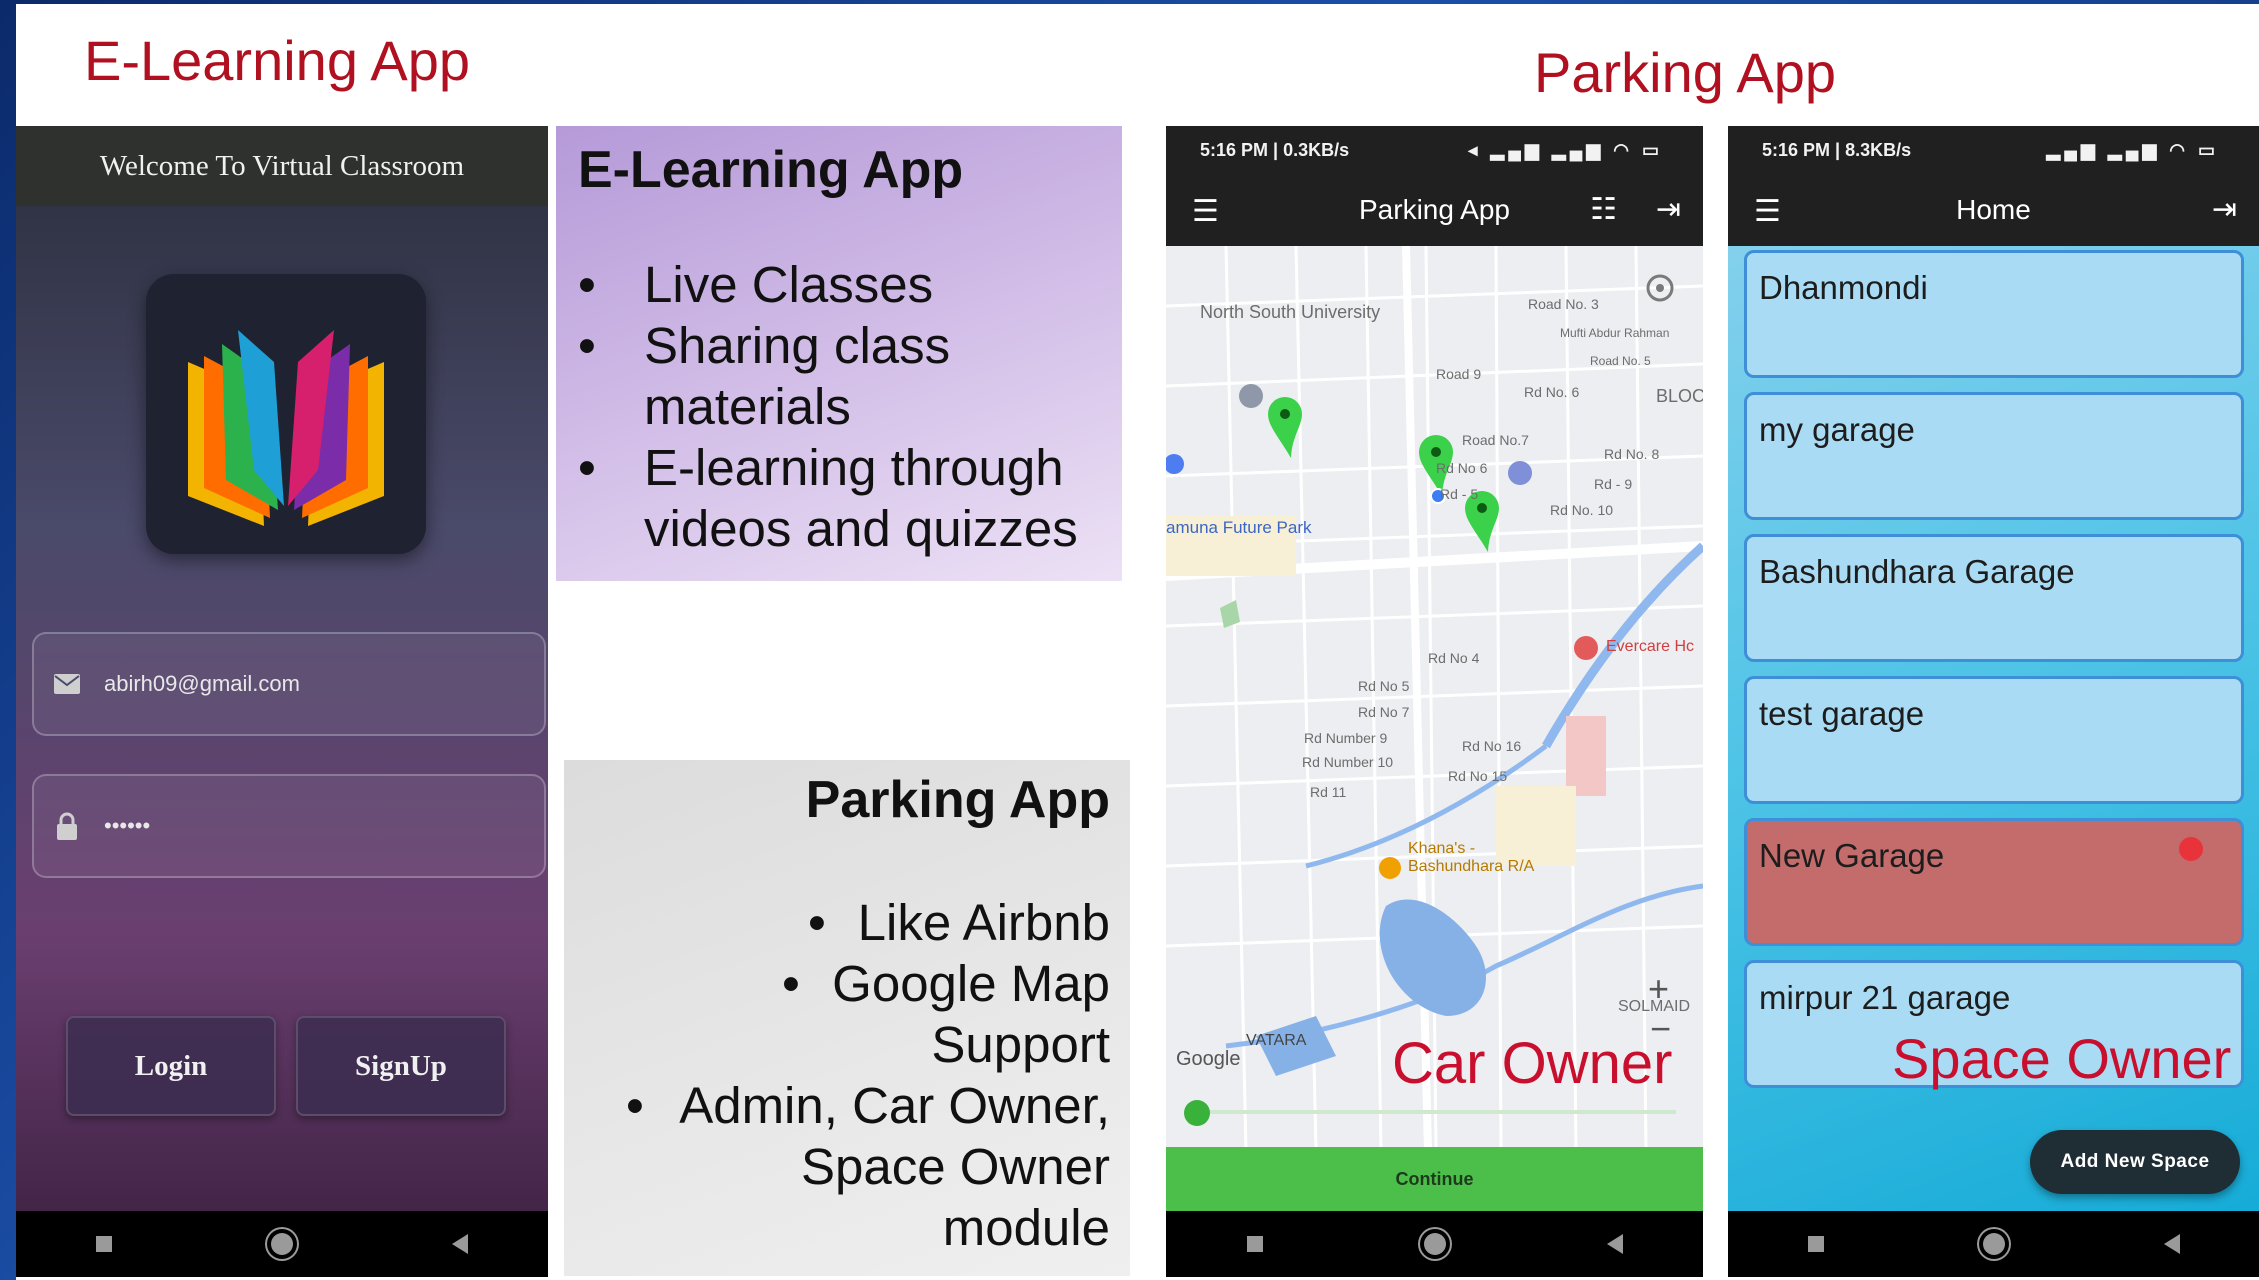  What do you see at coordinates (1582, 510) in the screenshot?
I see `map-label: Rd No. 10` at bounding box center [1582, 510].